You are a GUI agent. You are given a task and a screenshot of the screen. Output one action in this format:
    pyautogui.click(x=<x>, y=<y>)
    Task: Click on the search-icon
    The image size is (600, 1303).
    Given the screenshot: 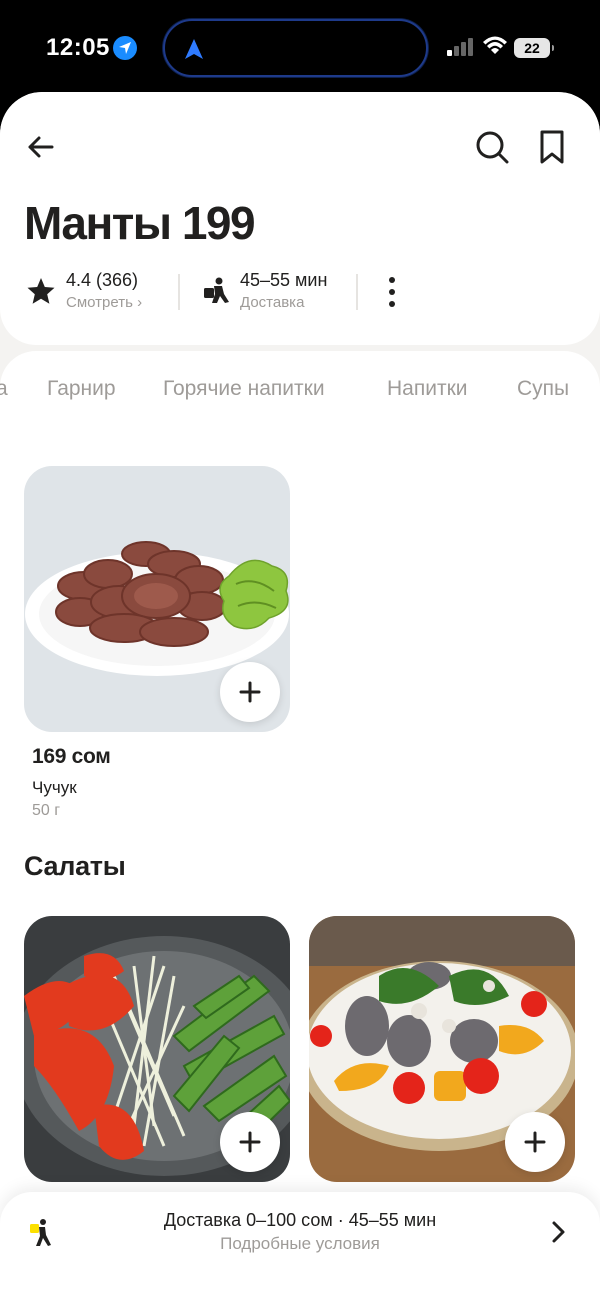 What is the action you would take?
    pyautogui.click(x=492, y=147)
    